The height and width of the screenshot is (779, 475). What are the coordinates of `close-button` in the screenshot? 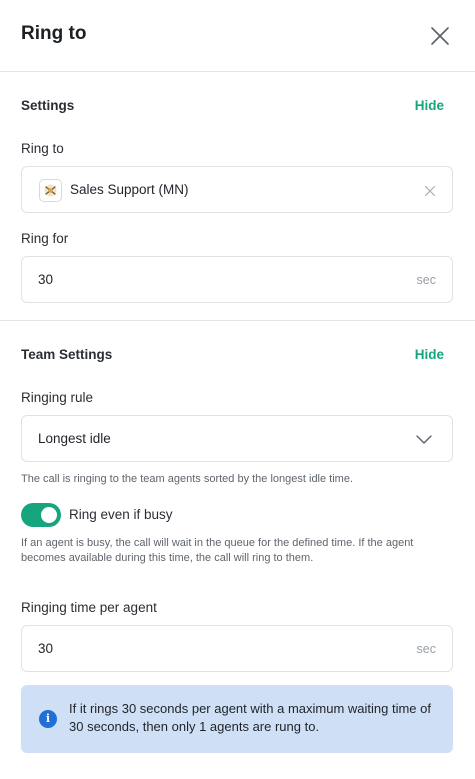 It's located at (440, 36).